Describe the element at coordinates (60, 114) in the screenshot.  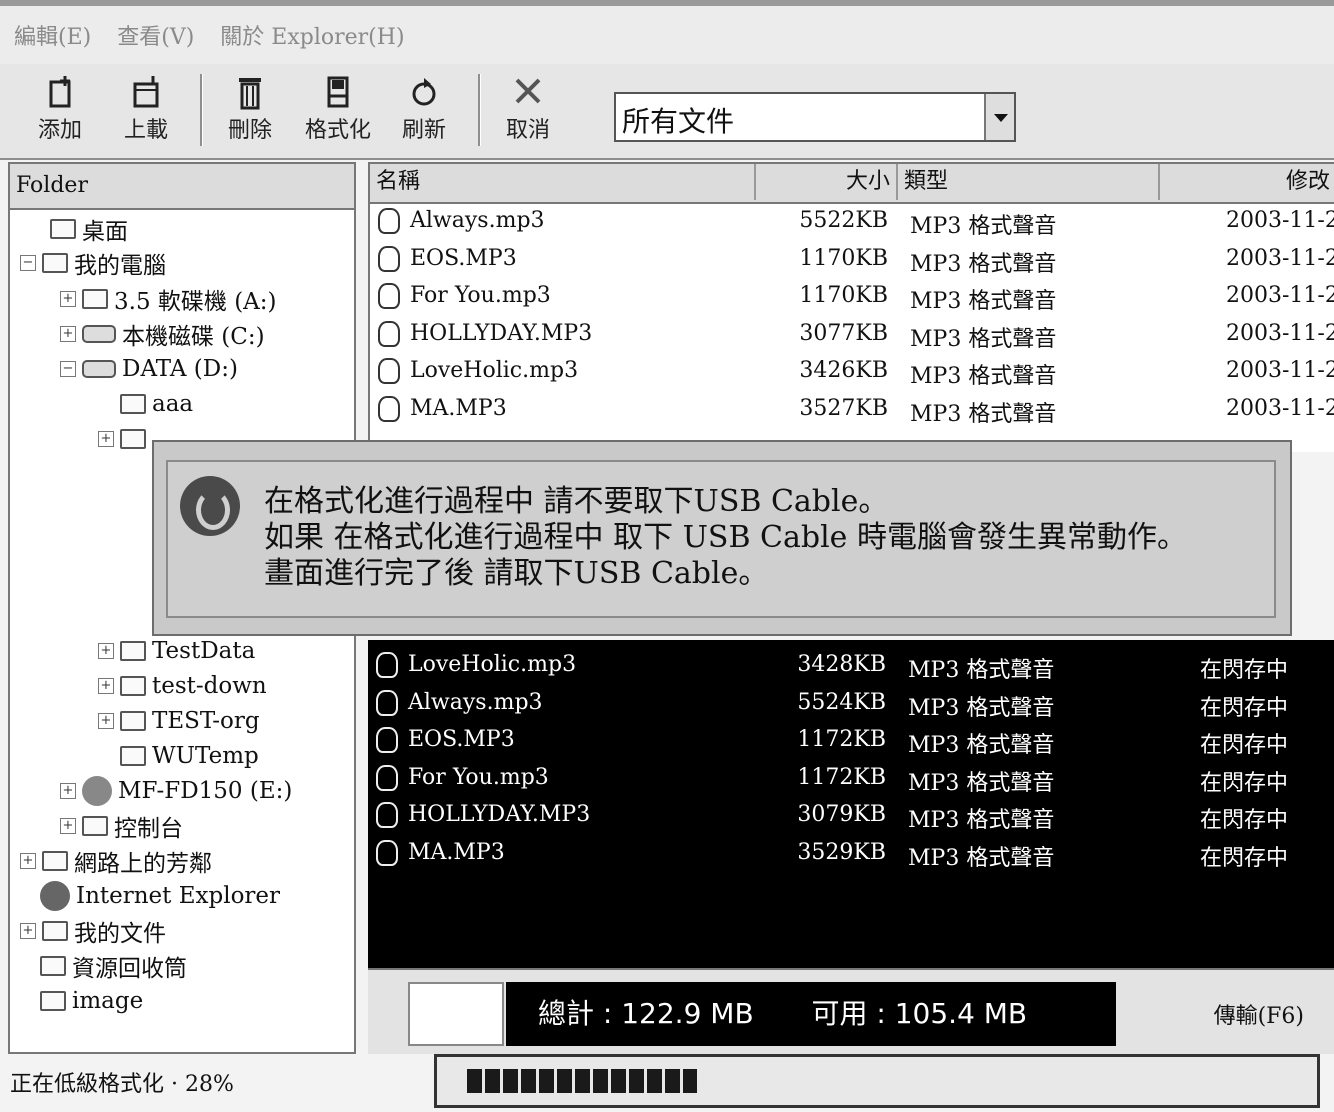
I see `add-button: 添加` at that location.